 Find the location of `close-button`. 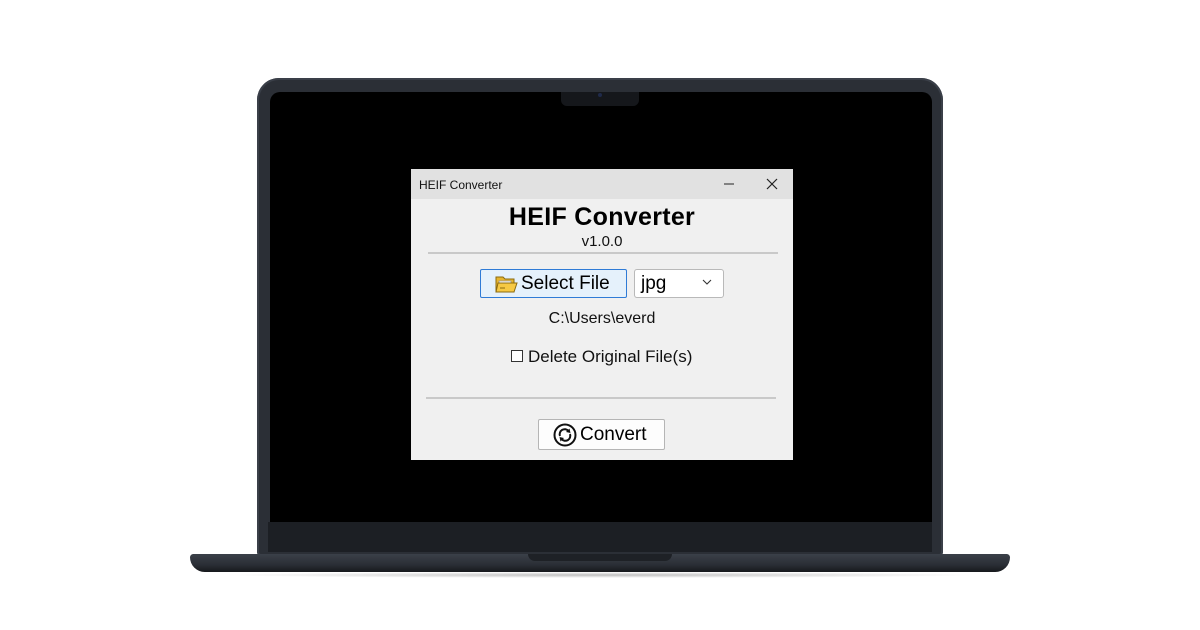

close-button is located at coordinates (772, 184).